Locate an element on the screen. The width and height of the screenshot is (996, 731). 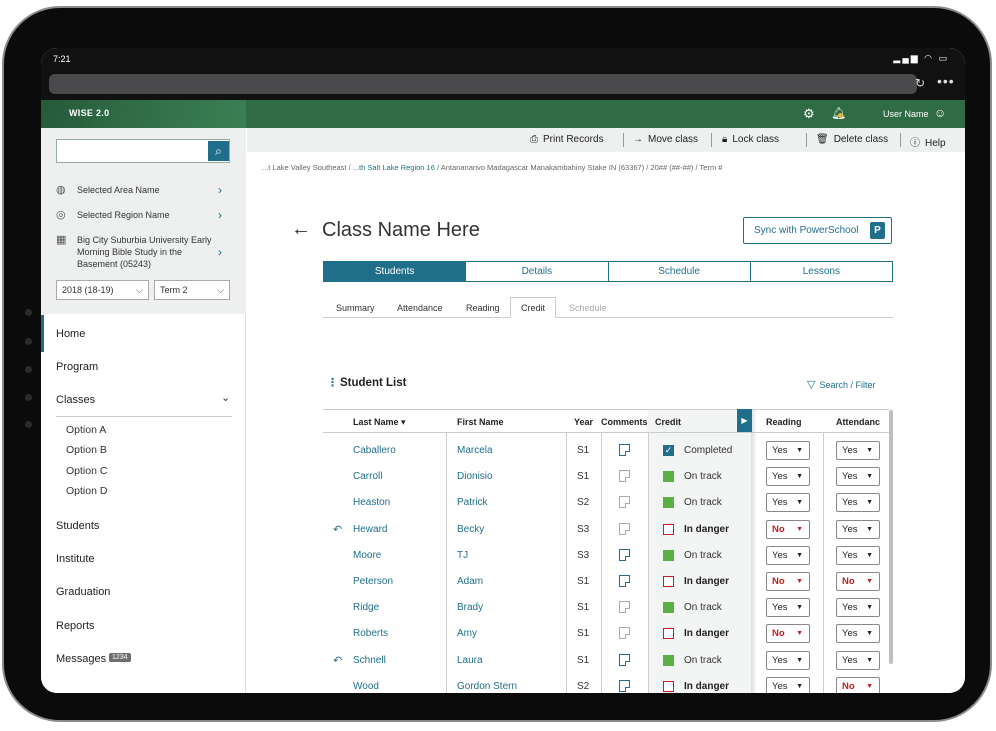
attendance-select: No ▼ is located at coordinates (858, 581).